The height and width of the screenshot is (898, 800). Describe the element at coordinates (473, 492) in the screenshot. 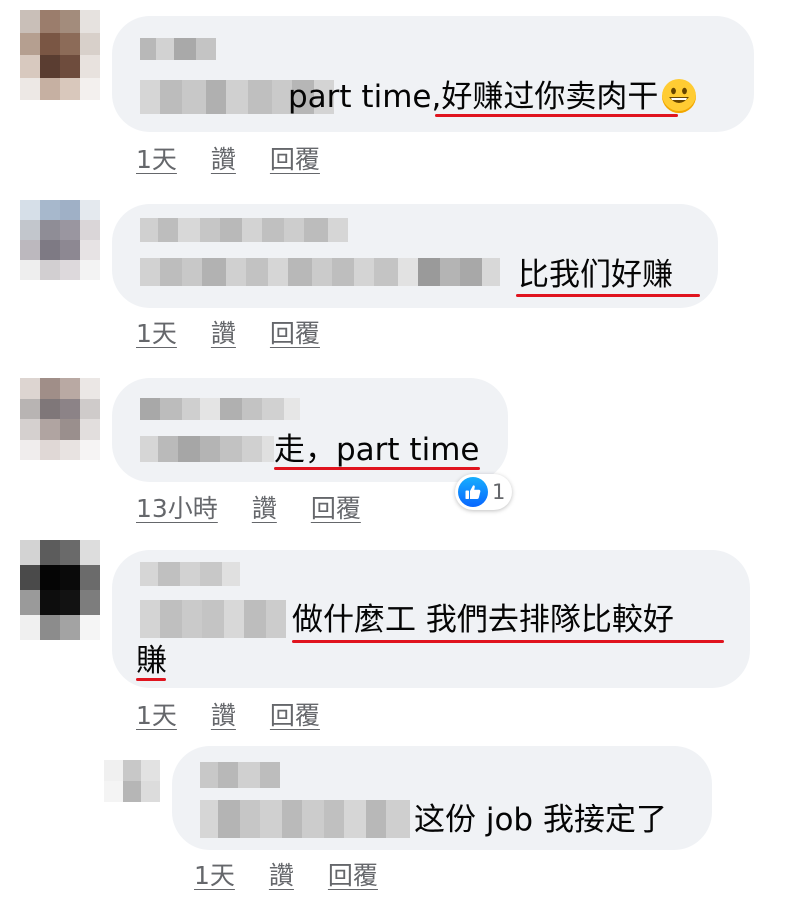

I see `like-icon` at that location.